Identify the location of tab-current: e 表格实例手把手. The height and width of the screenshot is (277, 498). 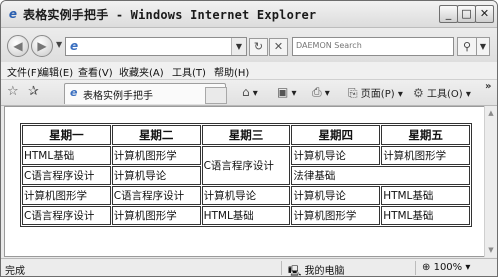
(145, 93).